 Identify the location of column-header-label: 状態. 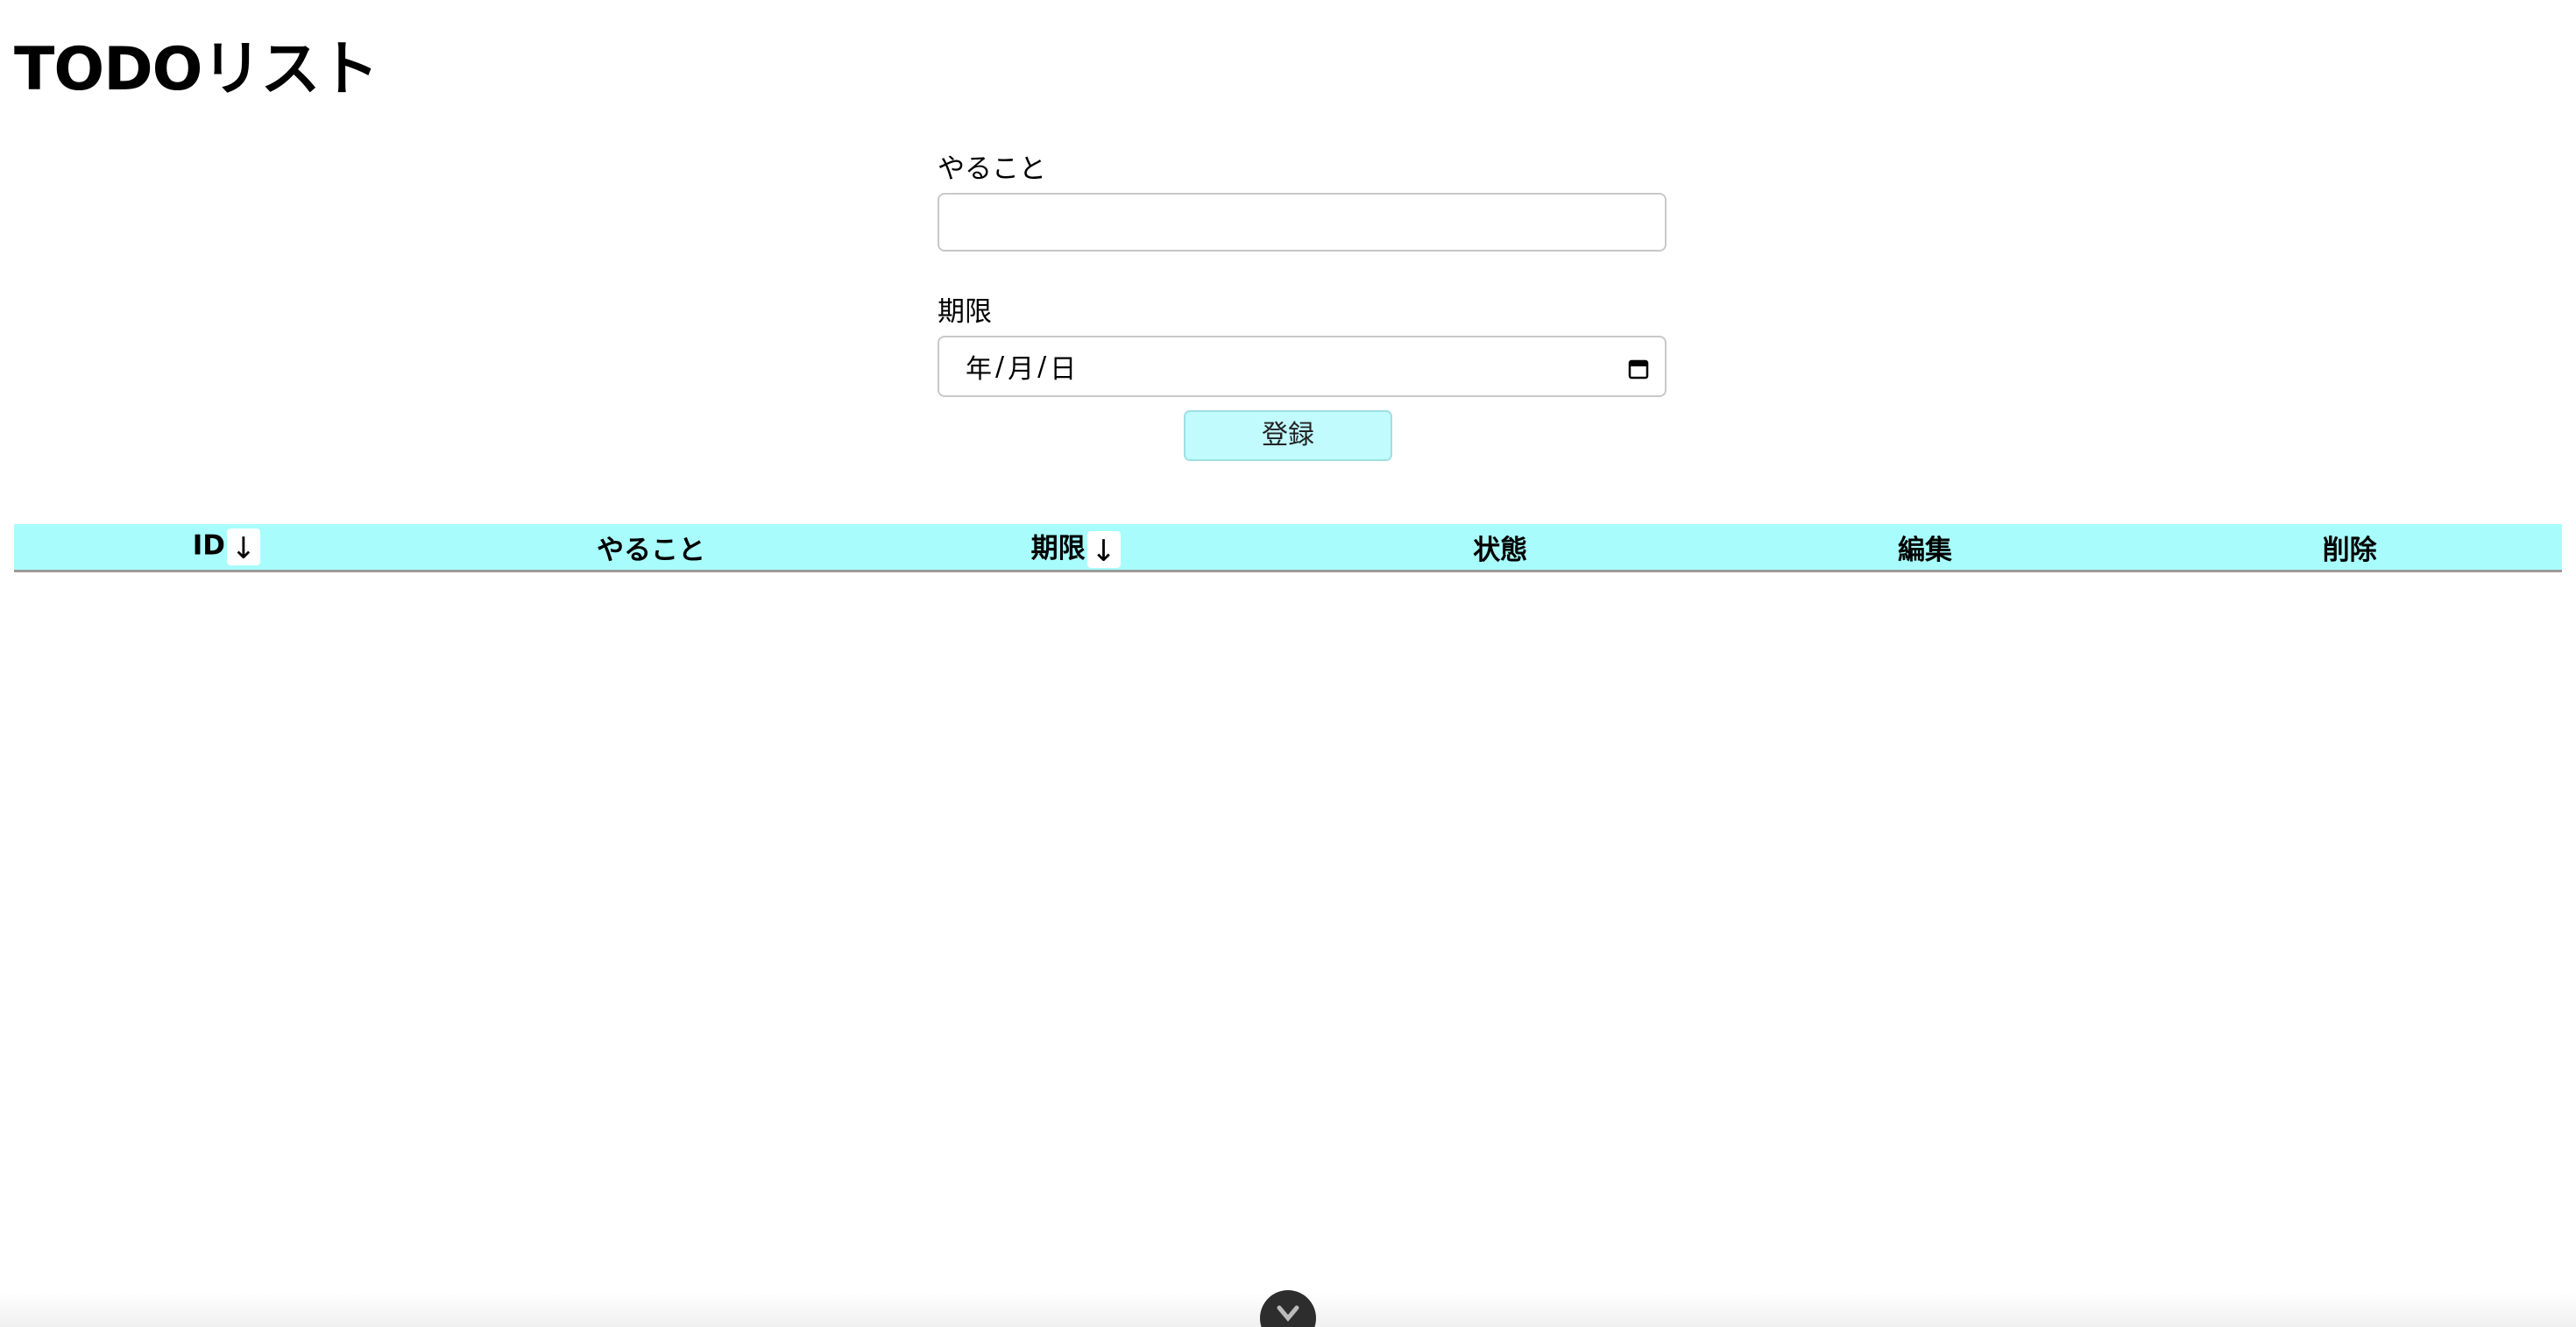
(1500, 550).